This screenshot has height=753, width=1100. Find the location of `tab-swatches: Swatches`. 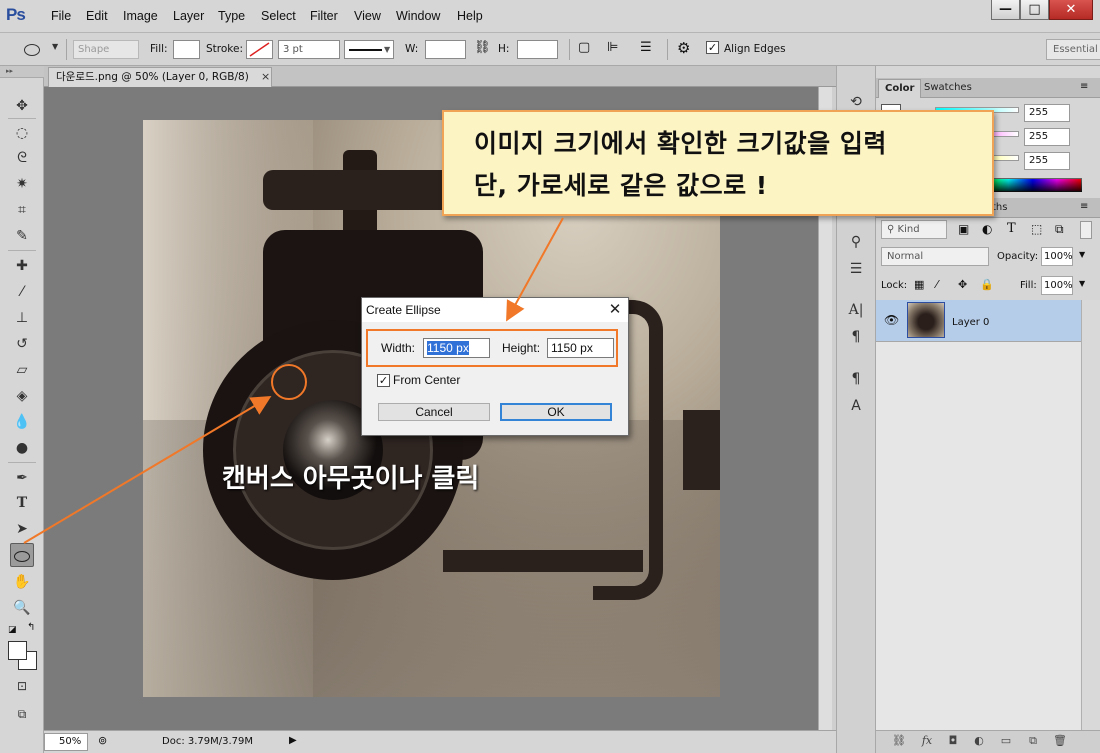

tab-swatches: Swatches is located at coordinates (948, 88).